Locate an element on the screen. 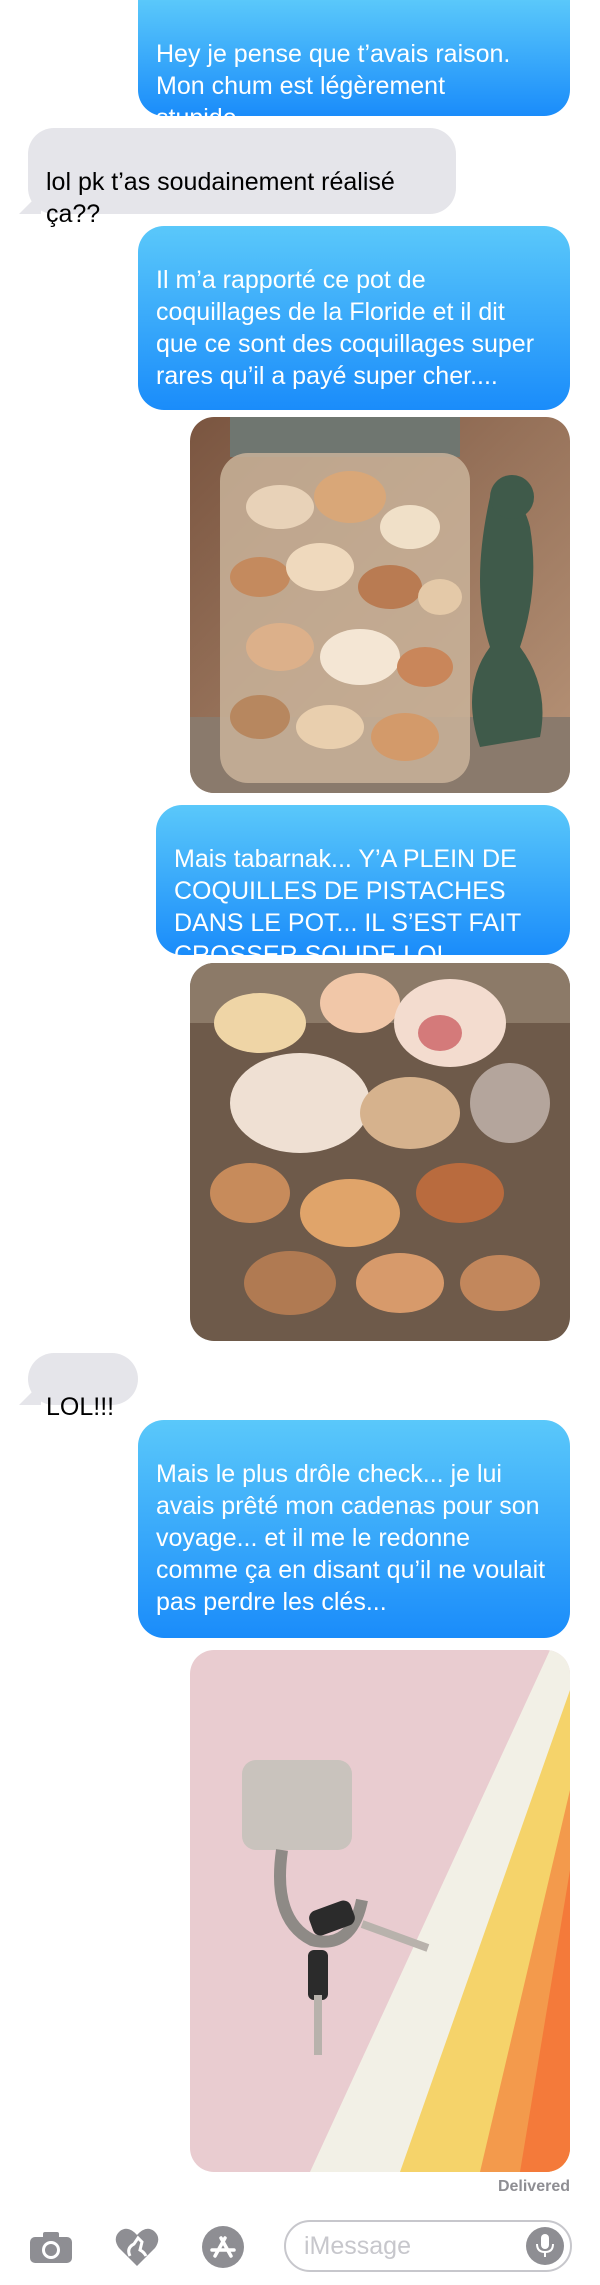 The height and width of the screenshot is (2285, 600). digital-touch-button is located at coordinates (137, 2247).